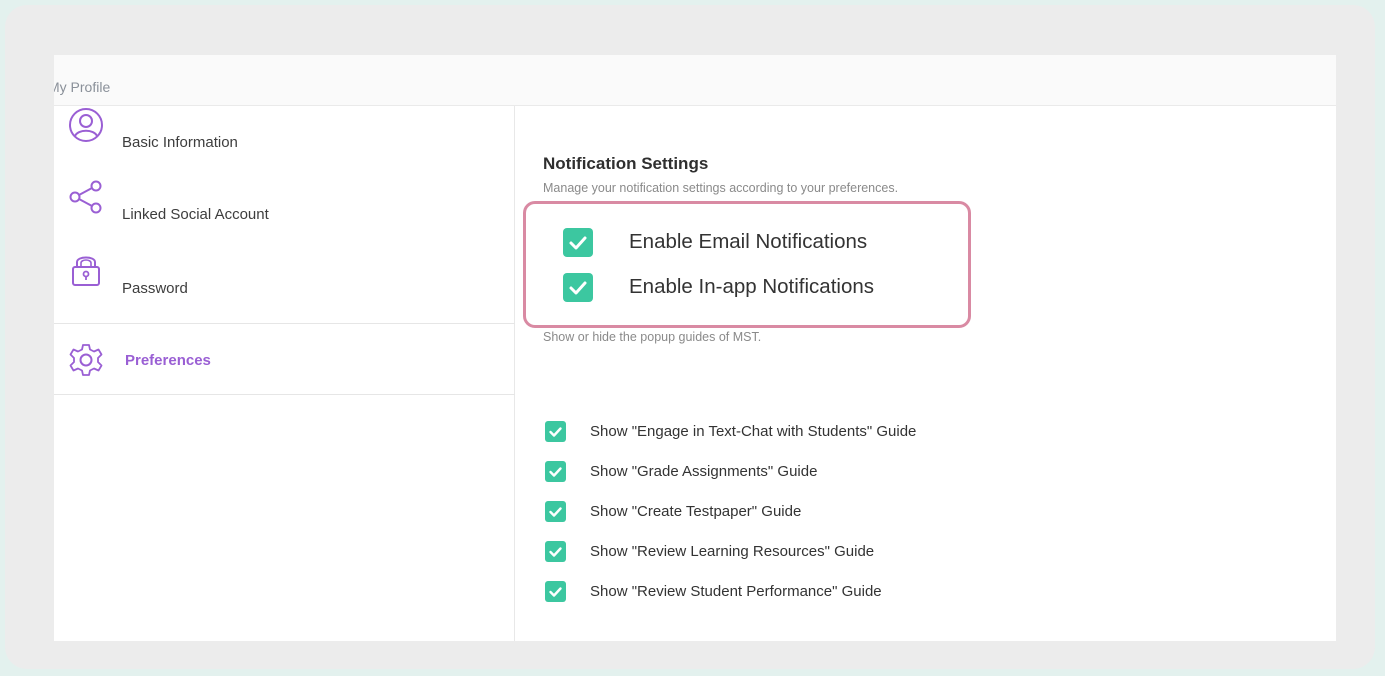 Image resolution: width=1385 pixels, height=676 pixels. What do you see at coordinates (748, 241) in the screenshot?
I see `email-notifications-label: Enable Email Notifications` at bounding box center [748, 241].